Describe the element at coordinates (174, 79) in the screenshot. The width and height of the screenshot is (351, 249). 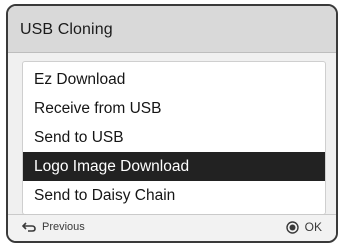
I see `menu-item-ez-download: Ez Download` at that location.